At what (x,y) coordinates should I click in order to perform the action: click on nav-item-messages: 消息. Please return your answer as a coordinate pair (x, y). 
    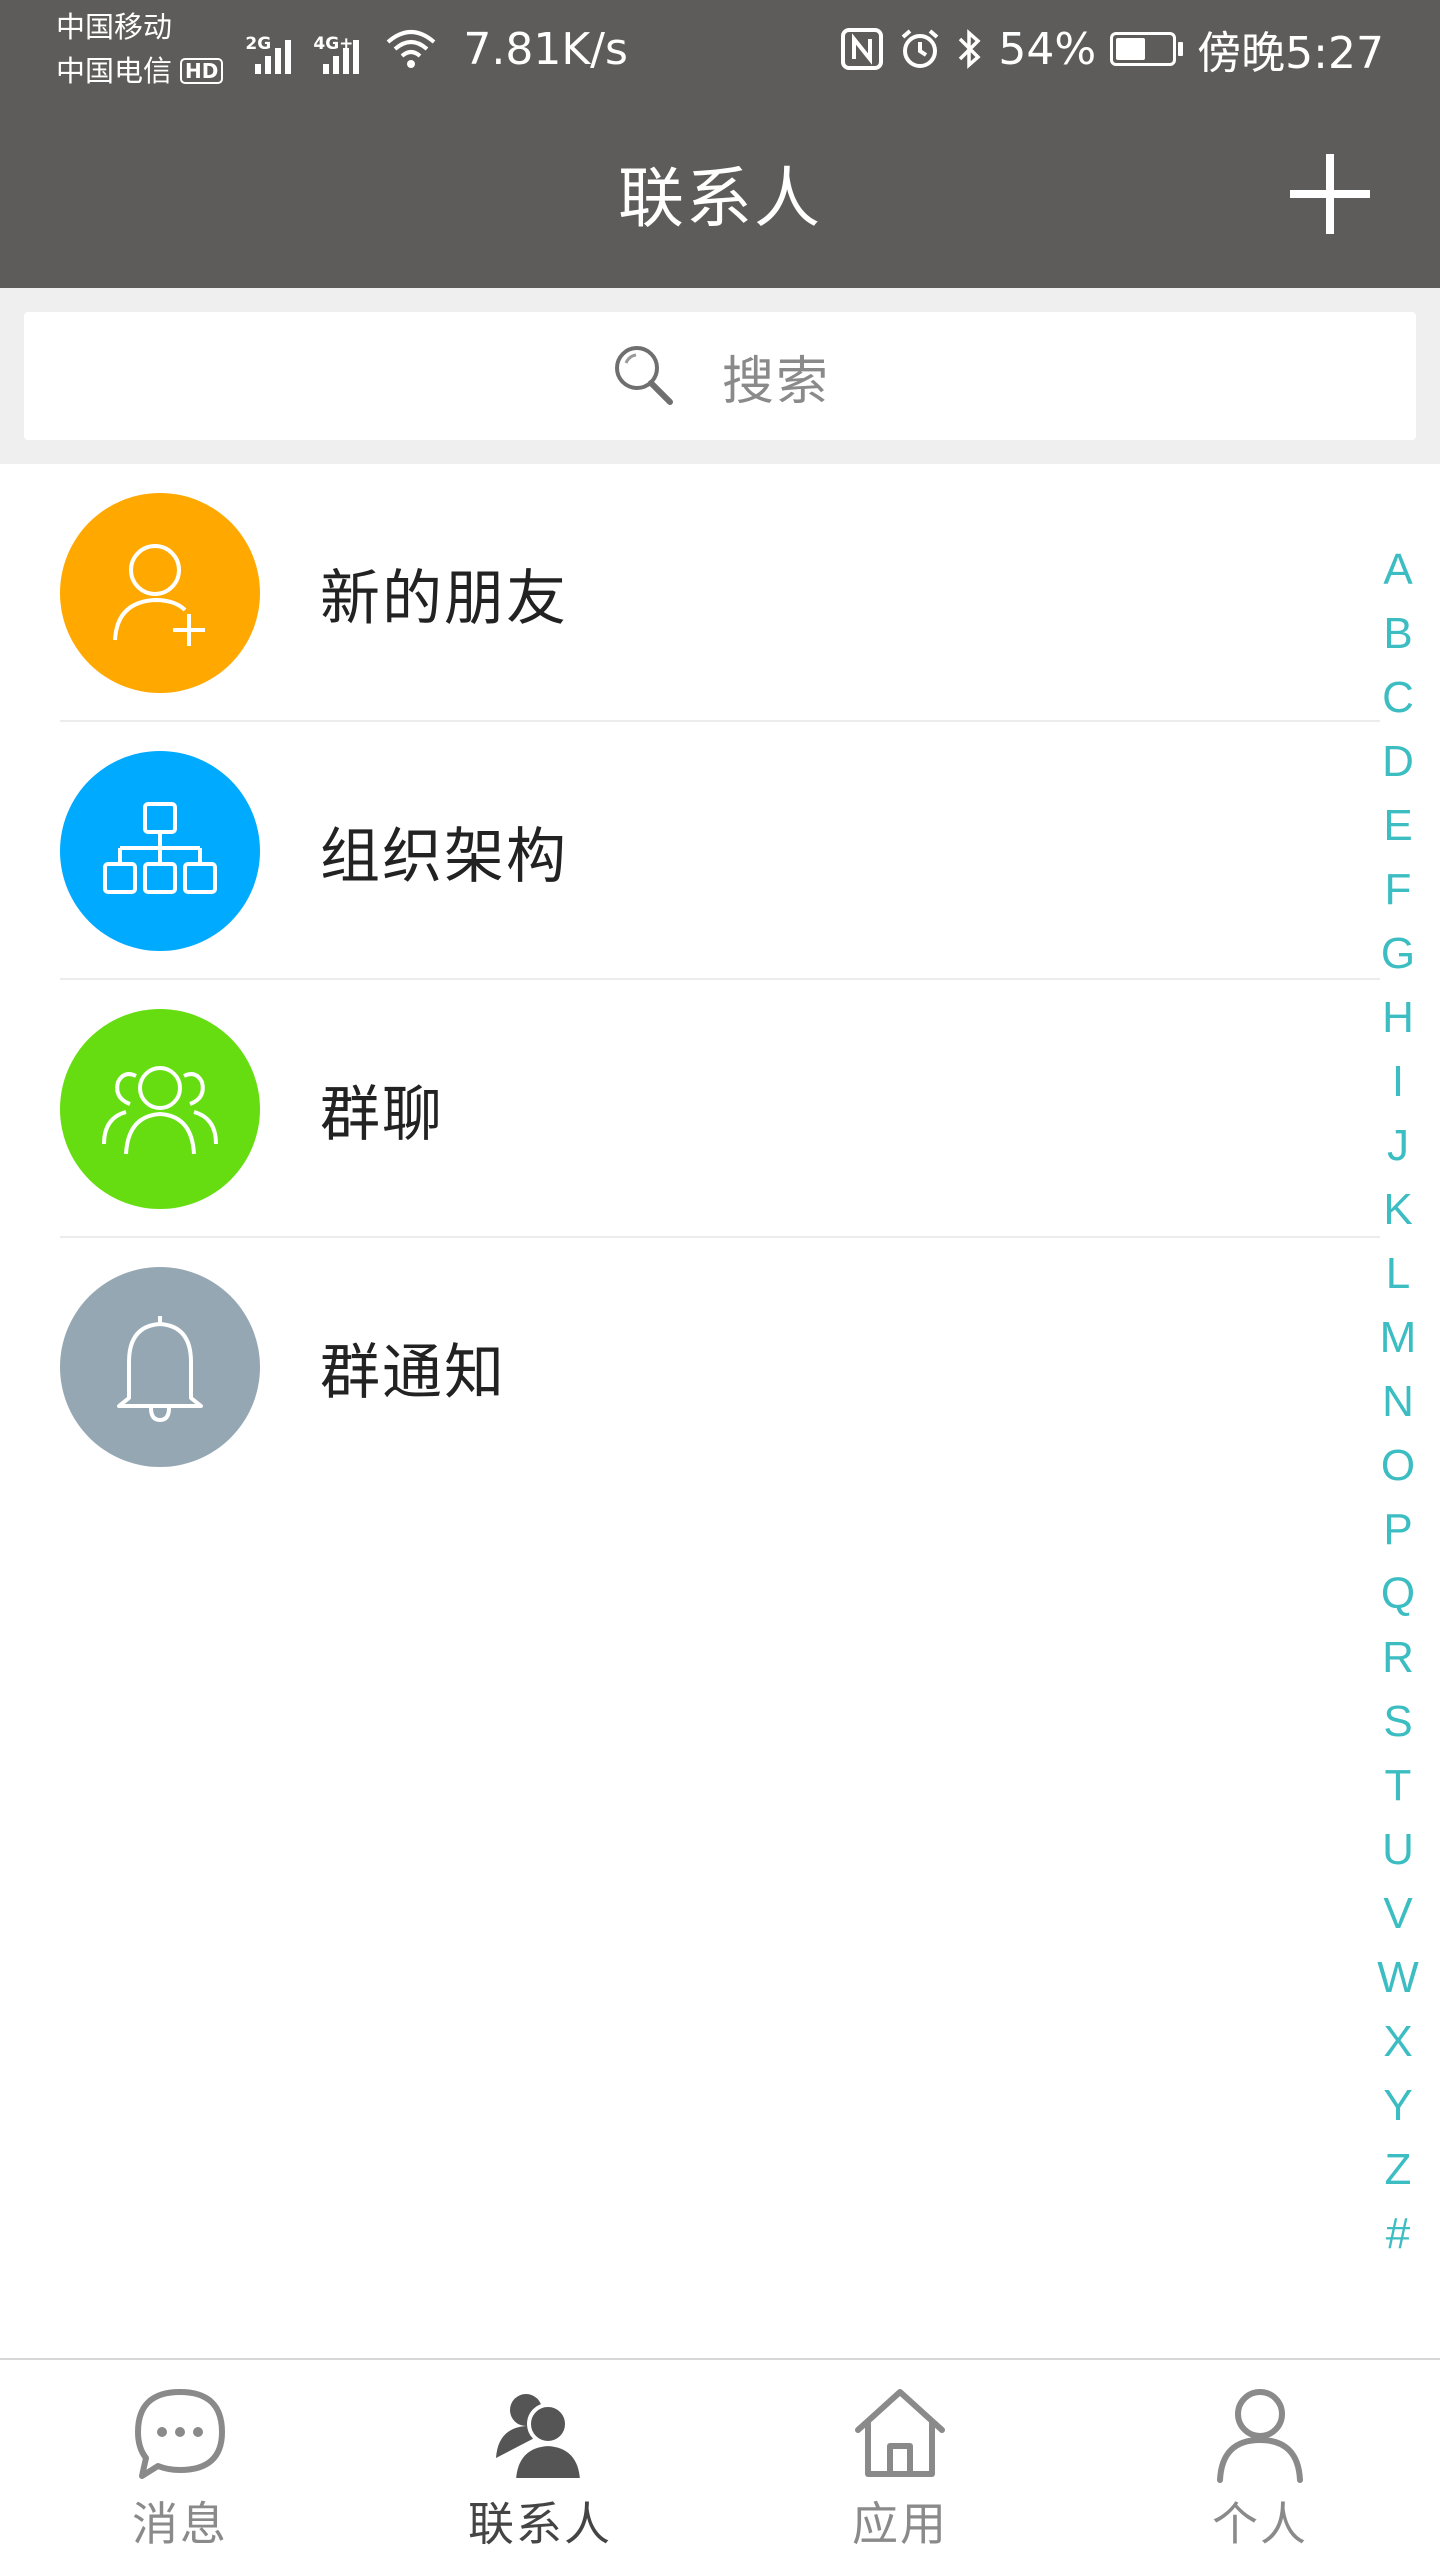
    Looking at the image, I should click on (180, 2460).